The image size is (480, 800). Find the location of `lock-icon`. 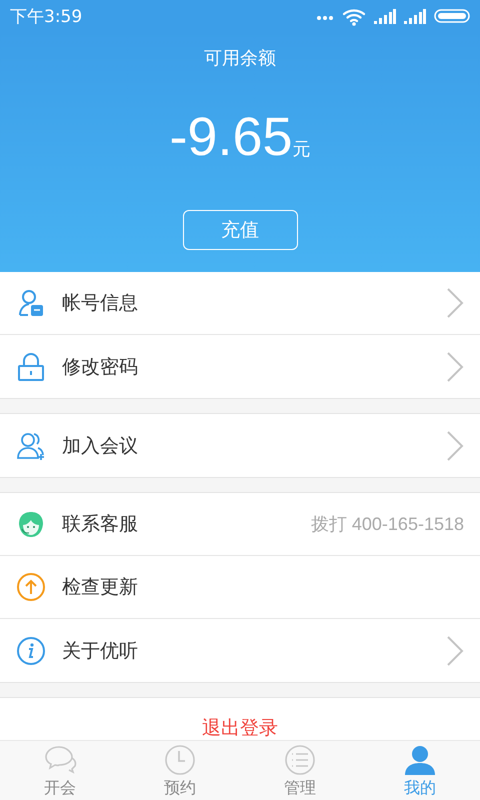

lock-icon is located at coordinates (31, 367).